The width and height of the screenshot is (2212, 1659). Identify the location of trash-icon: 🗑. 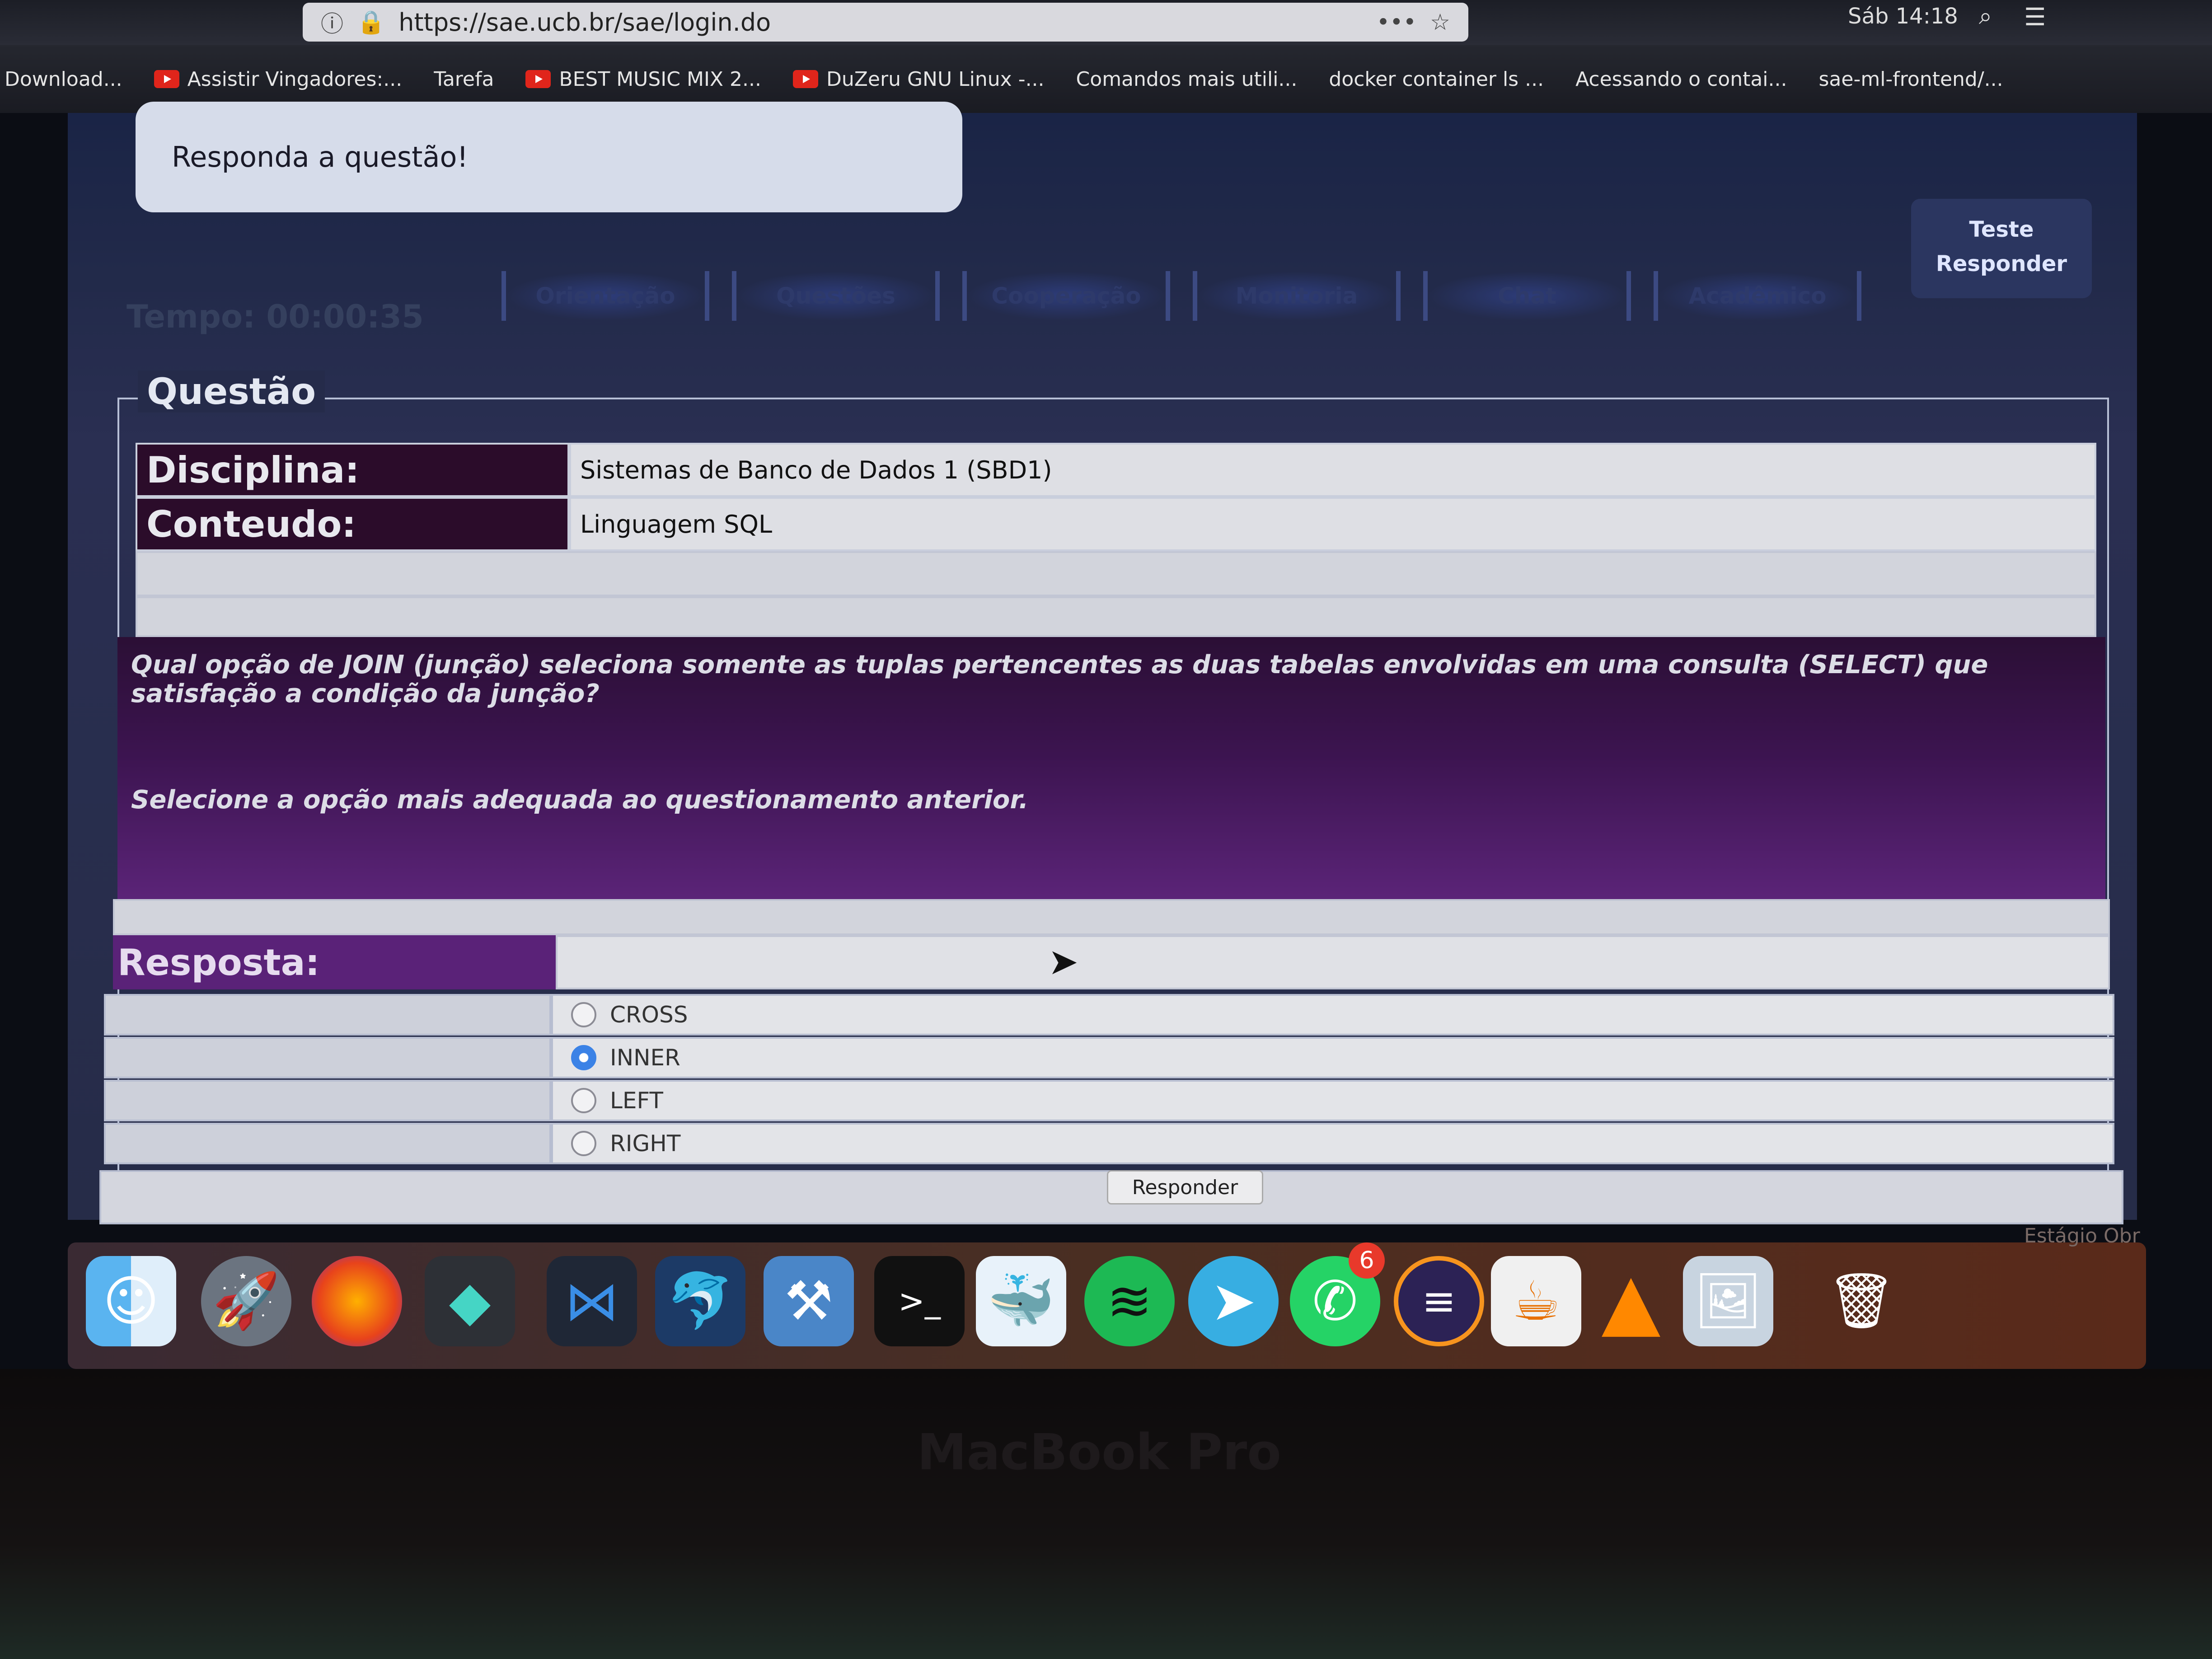
(1861, 1301).